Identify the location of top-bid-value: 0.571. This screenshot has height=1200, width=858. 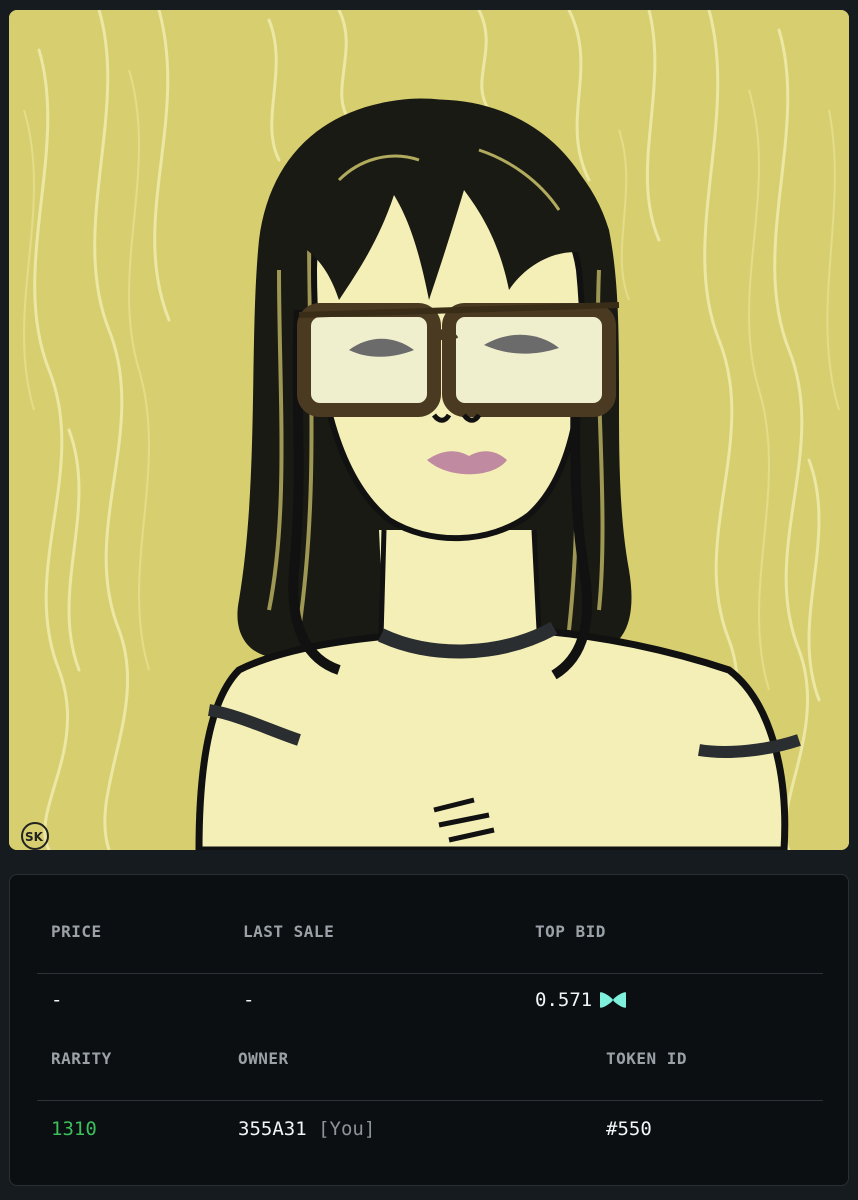
(581, 1000).